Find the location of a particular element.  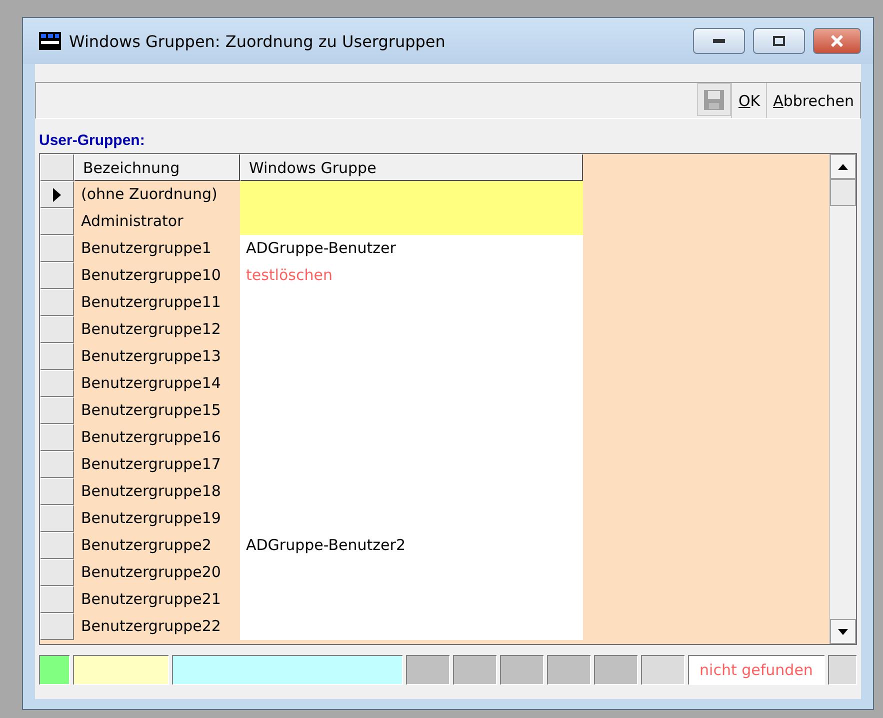

close-button is located at coordinates (837, 41).